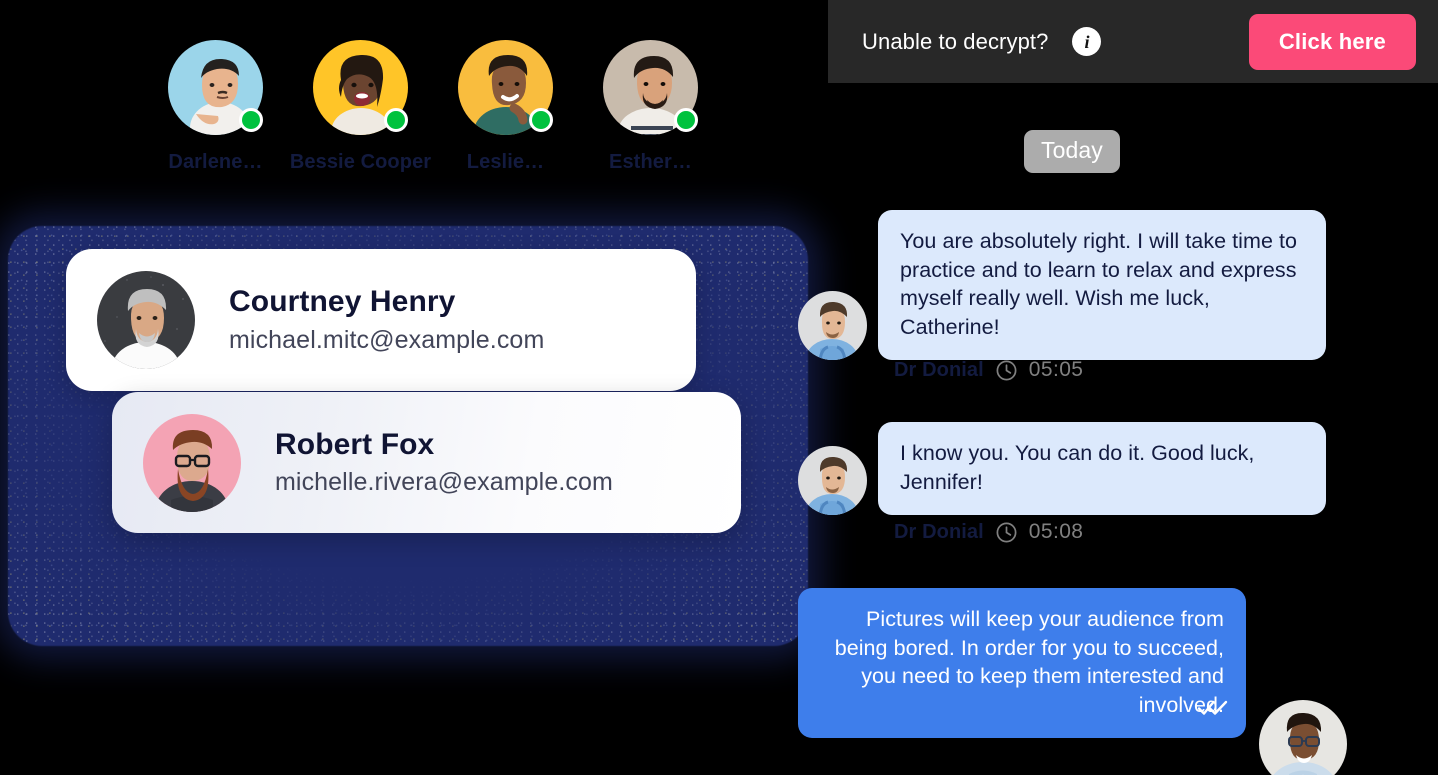  Describe the element at coordinates (1332, 41) in the screenshot. I see `click-here-button: Click here` at that location.